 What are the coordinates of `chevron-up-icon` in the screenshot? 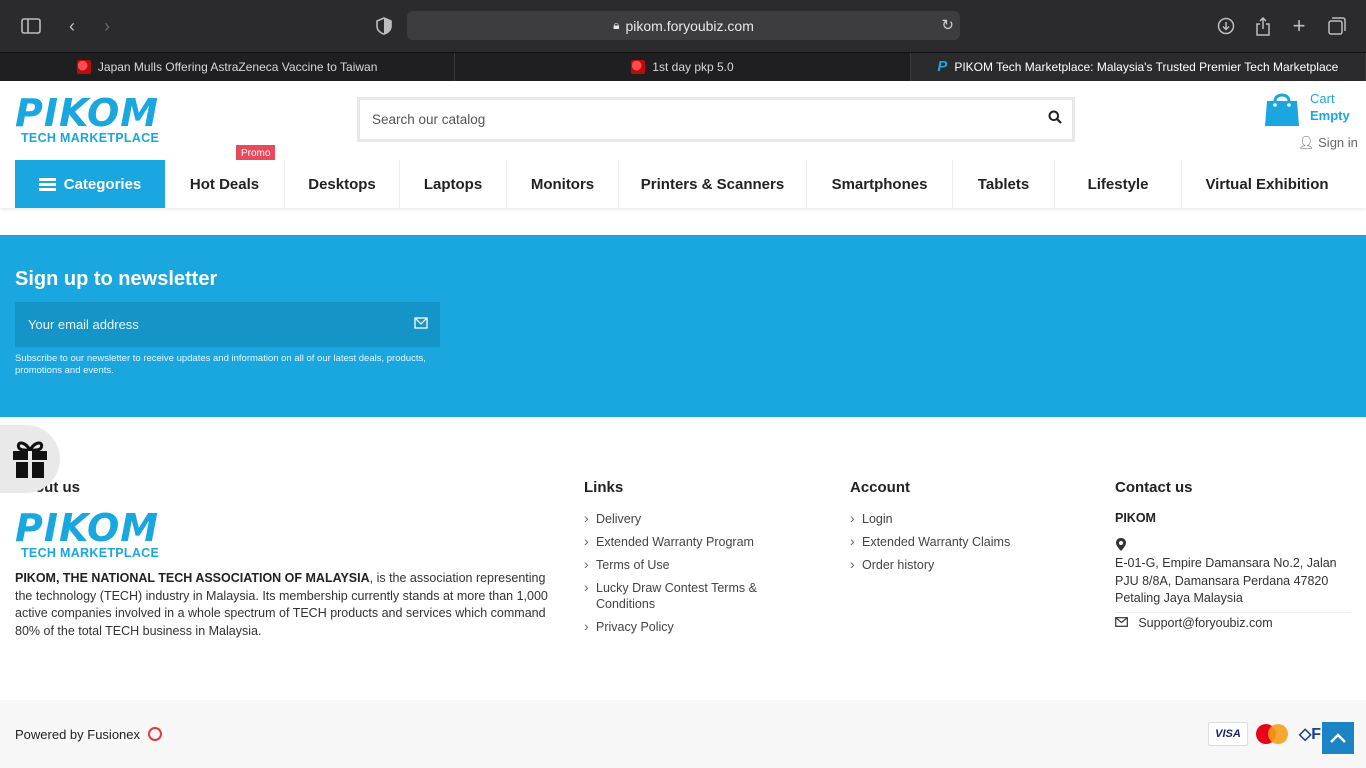 It's located at (1338, 738).